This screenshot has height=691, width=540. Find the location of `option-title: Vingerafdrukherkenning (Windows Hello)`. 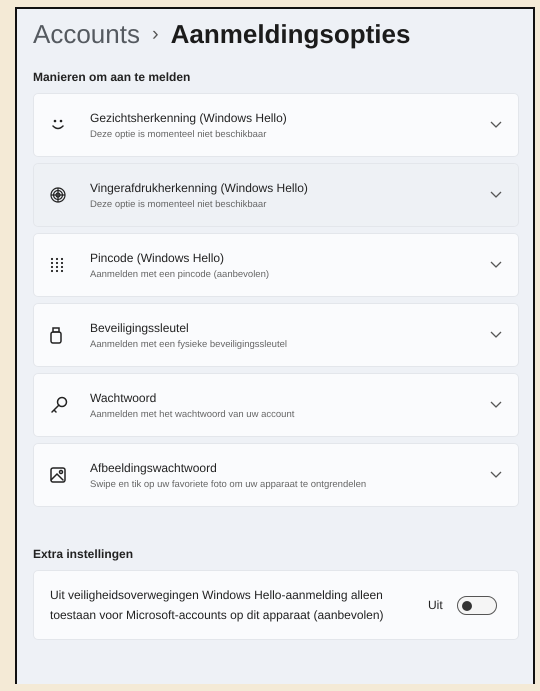

option-title: Vingerafdrukherkenning (Windows Hello) is located at coordinates (199, 187).